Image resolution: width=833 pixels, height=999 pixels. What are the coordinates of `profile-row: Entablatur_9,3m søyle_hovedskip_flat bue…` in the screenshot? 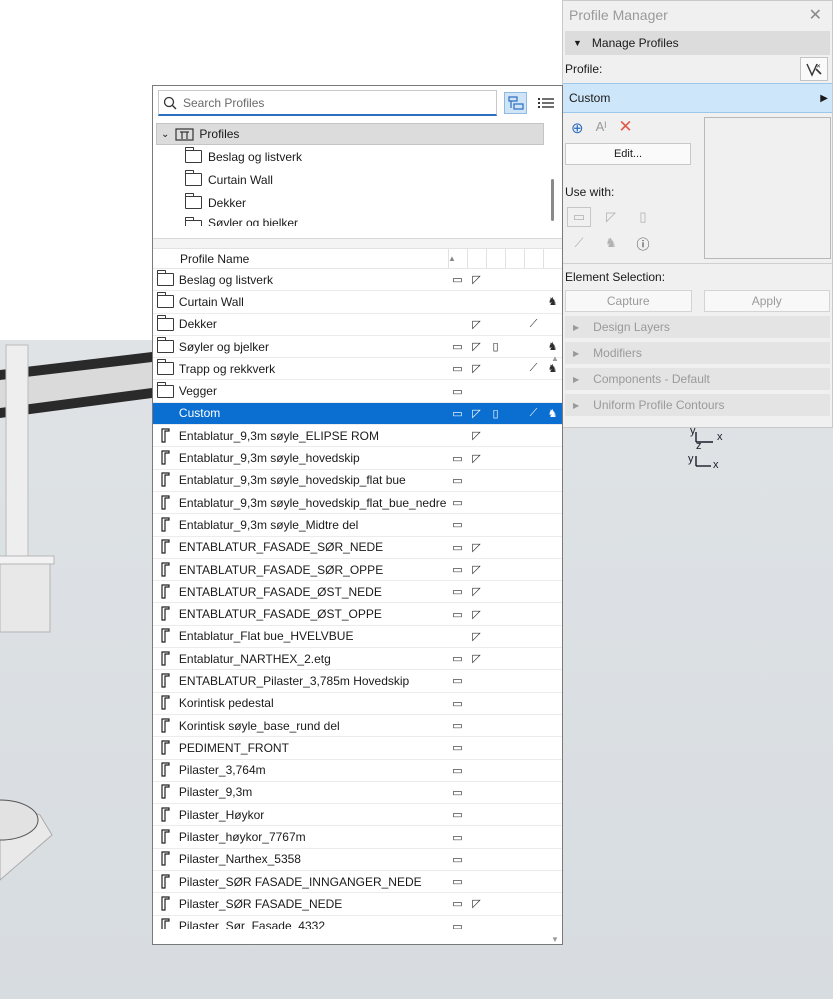 It's located at (357, 481).